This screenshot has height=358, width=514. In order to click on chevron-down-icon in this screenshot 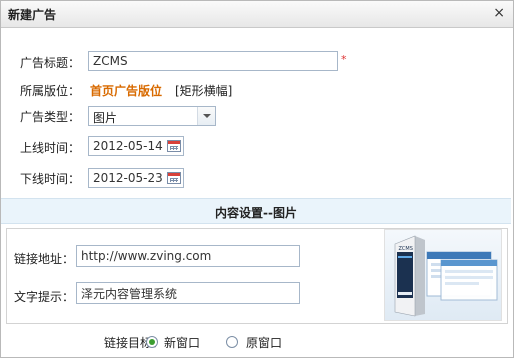, I will do `click(206, 116)`.